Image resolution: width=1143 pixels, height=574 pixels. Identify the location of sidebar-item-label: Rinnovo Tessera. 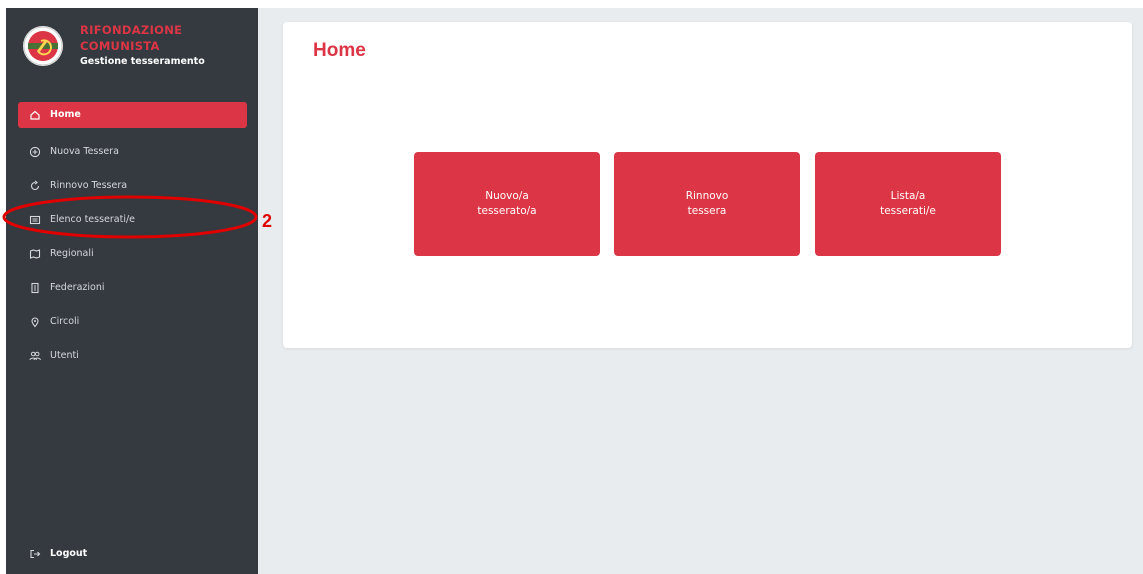
(89, 185).